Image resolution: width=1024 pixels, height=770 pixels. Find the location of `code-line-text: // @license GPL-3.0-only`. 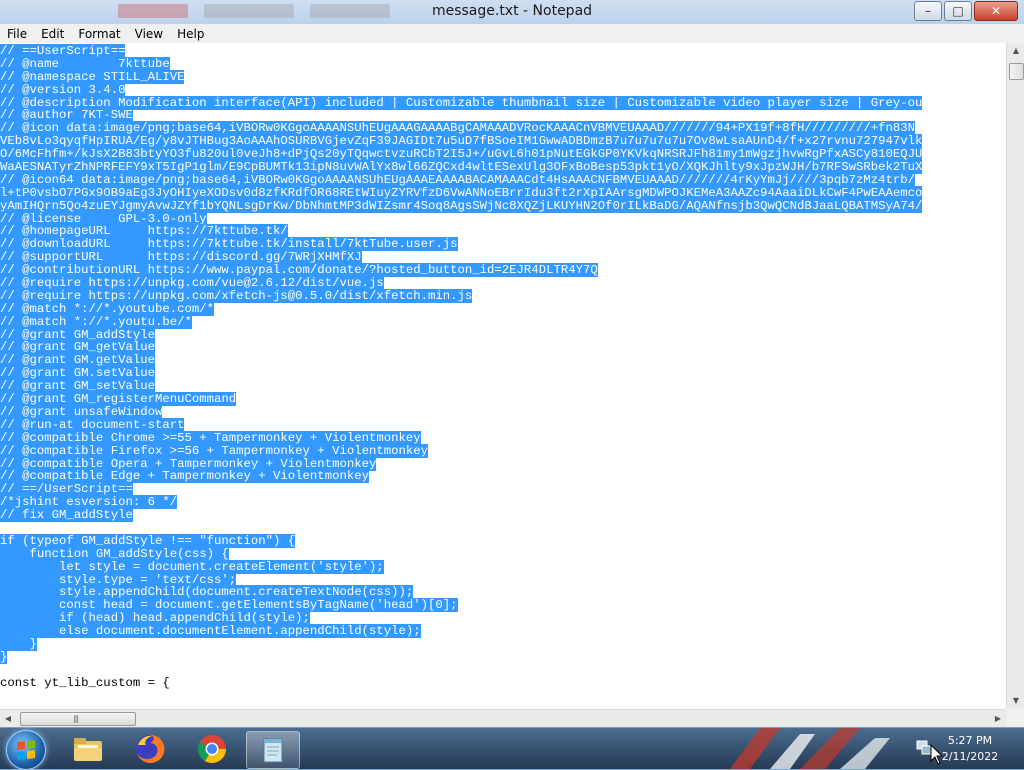

code-line-text: // @license GPL-3.0-only is located at coordinates (103, 218).